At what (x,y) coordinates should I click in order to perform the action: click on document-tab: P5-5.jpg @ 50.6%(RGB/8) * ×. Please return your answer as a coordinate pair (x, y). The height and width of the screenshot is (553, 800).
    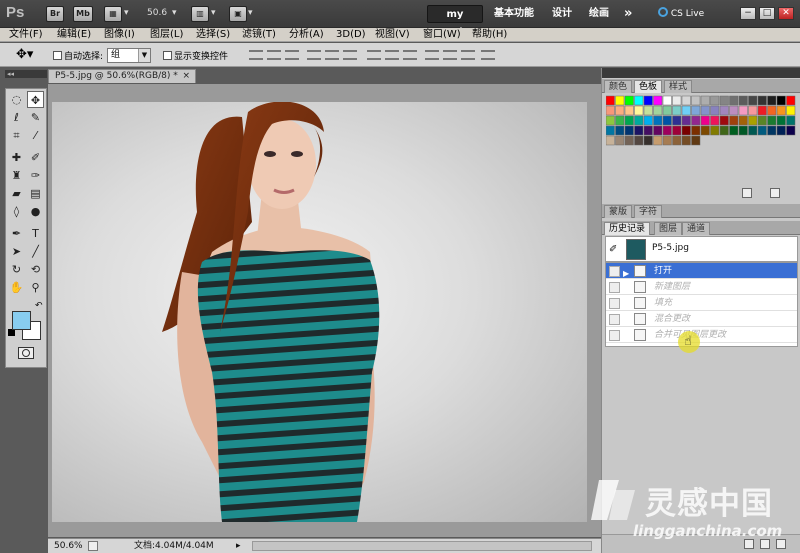
    Looking at the image, I should click on (122, 76).